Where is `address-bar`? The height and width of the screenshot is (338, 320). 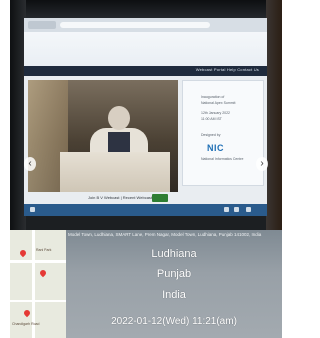
address-bar is located at coordinates (135, 25).